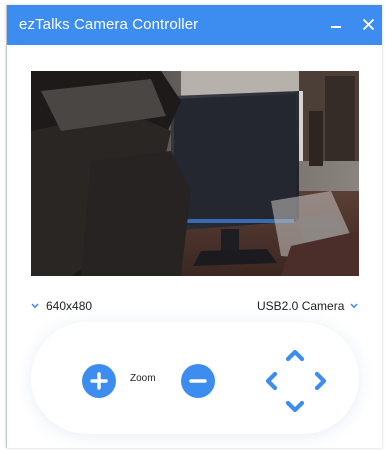  What do you see at coordinates (109, 24) in the screenshot?
I see `window-title: ezTalks Camera Controller` at bounding box center [109, 24].